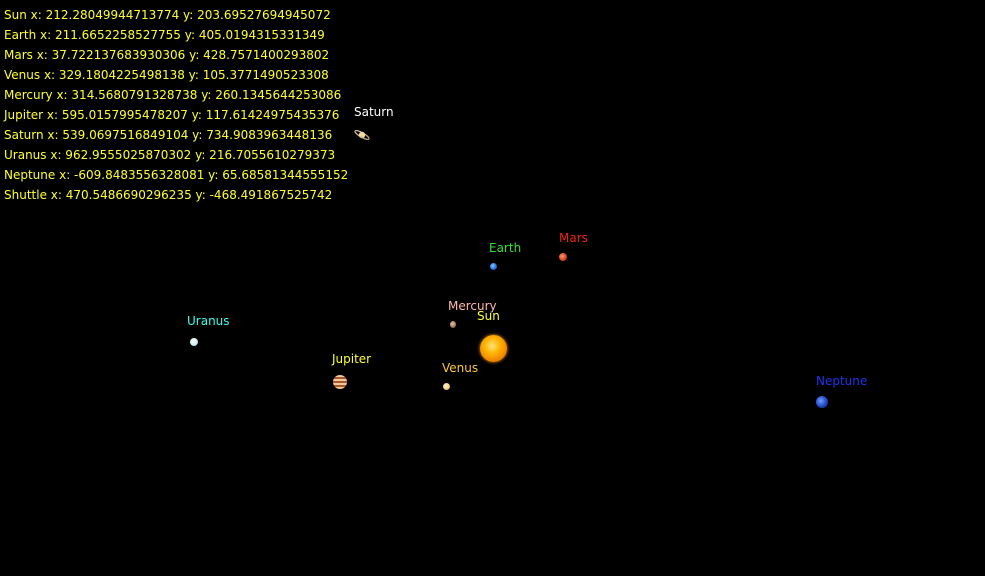 The width and height of the screenshot is (985, 576). What do you see at coordinates (362, 135) in the screenshot?
I see `saturn-icon` at bounding box center [362, 135].